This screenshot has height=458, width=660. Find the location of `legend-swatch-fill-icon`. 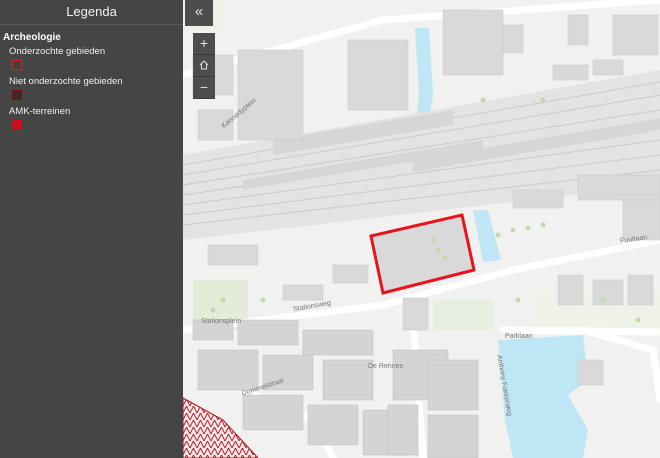

legend-swatch-fill-icon is located at coordinates (17, 125).